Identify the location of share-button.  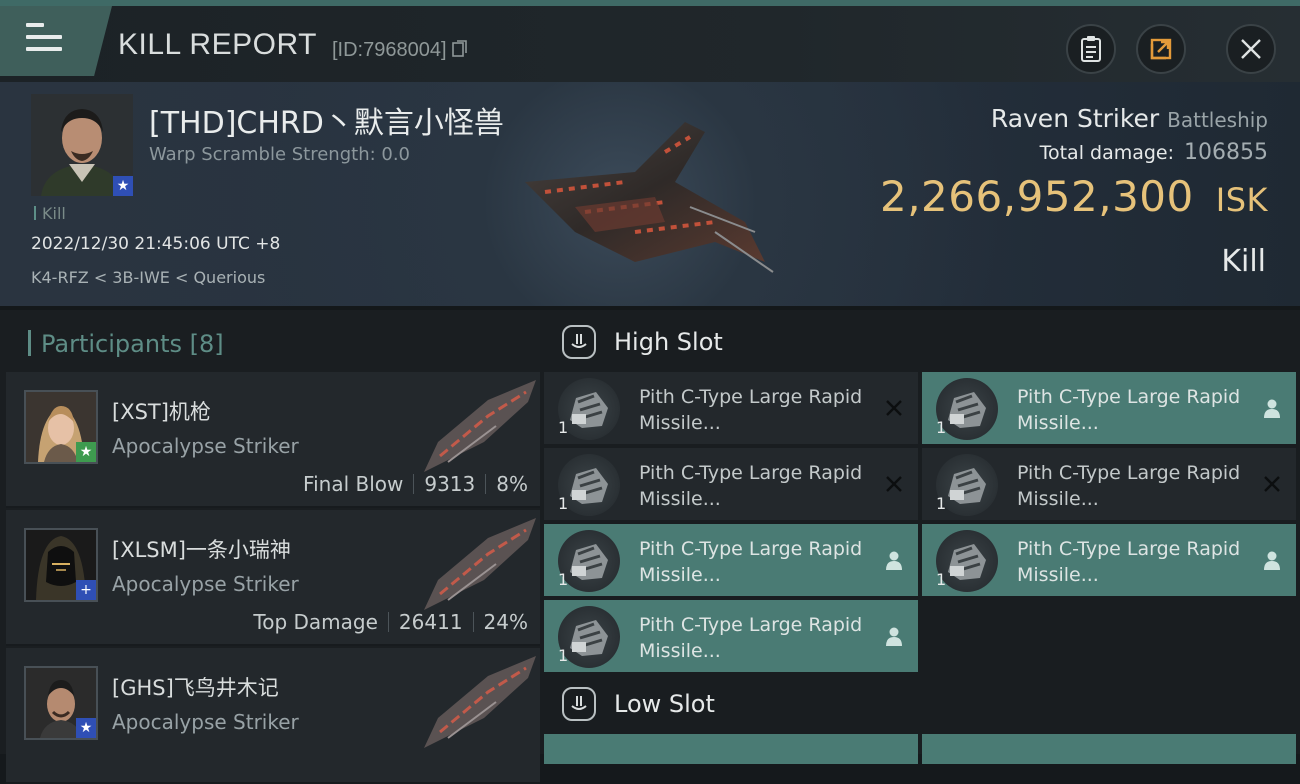
(1161, 49).